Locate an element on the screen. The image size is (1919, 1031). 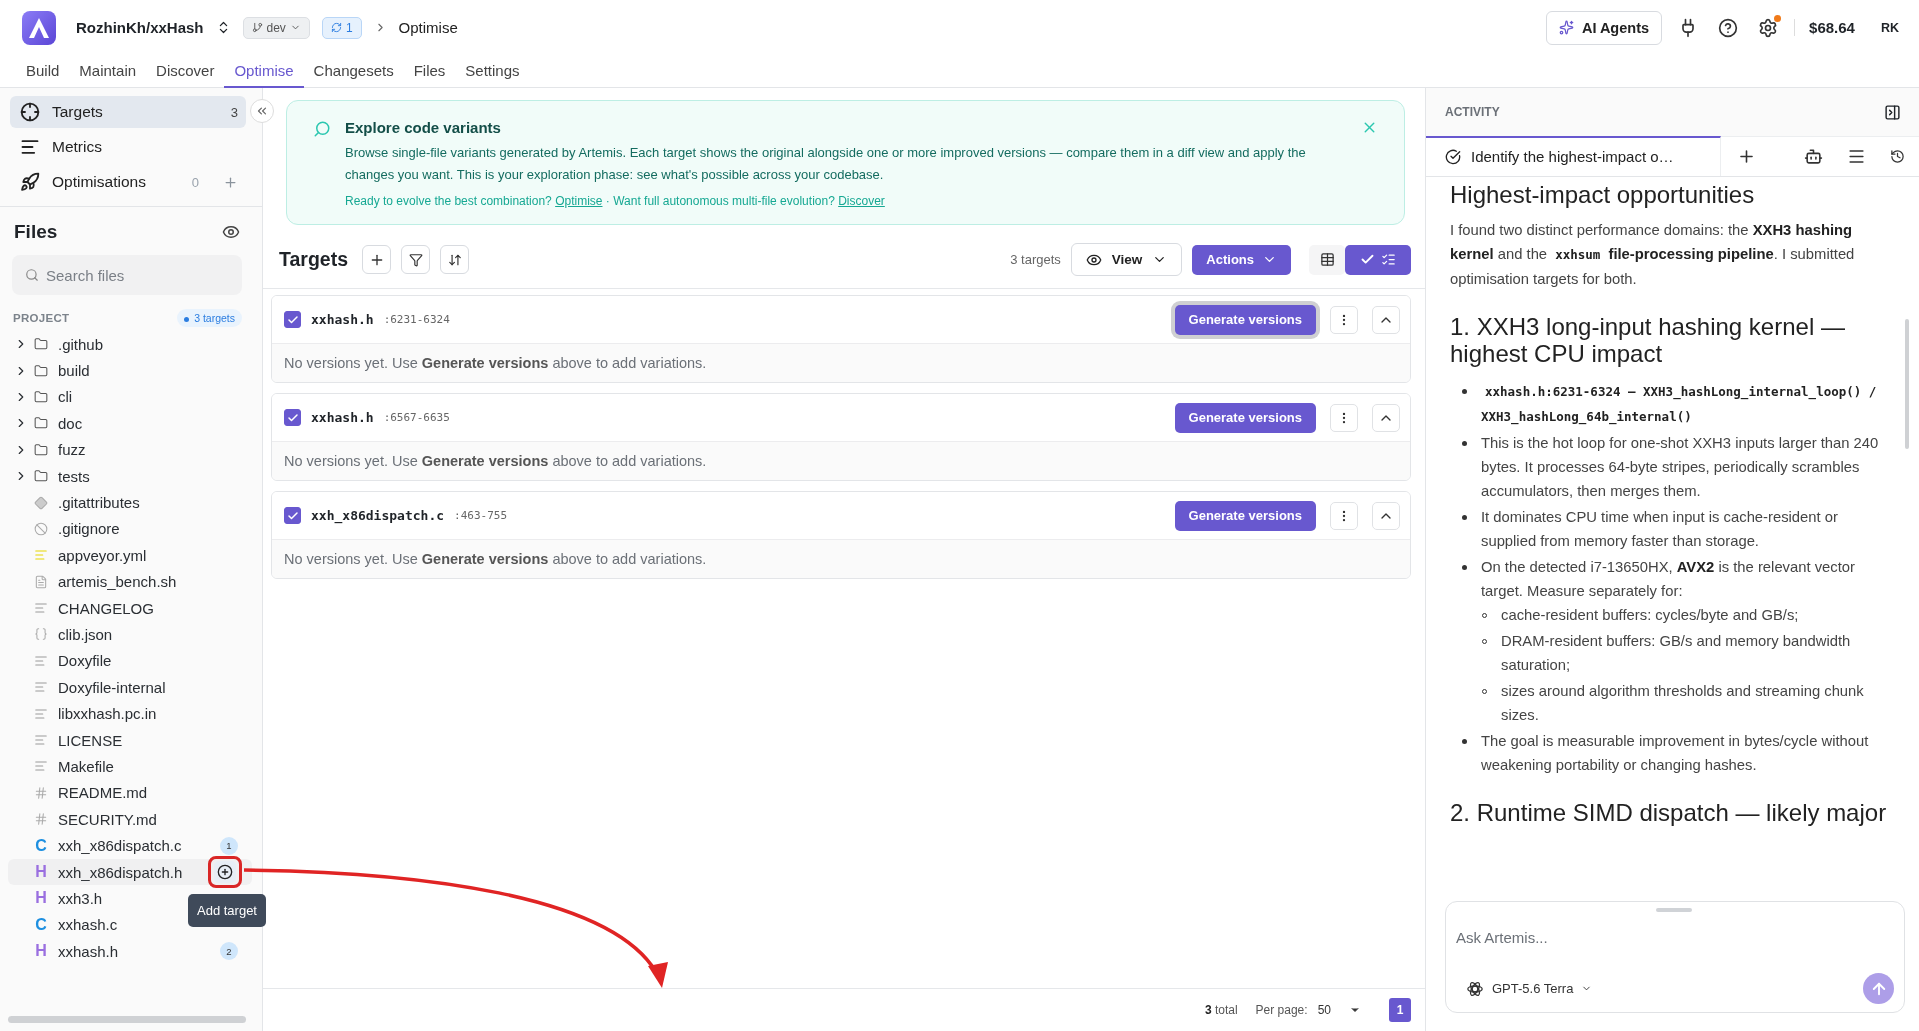
user-initials: RK is located at coordinates (1889, 27).